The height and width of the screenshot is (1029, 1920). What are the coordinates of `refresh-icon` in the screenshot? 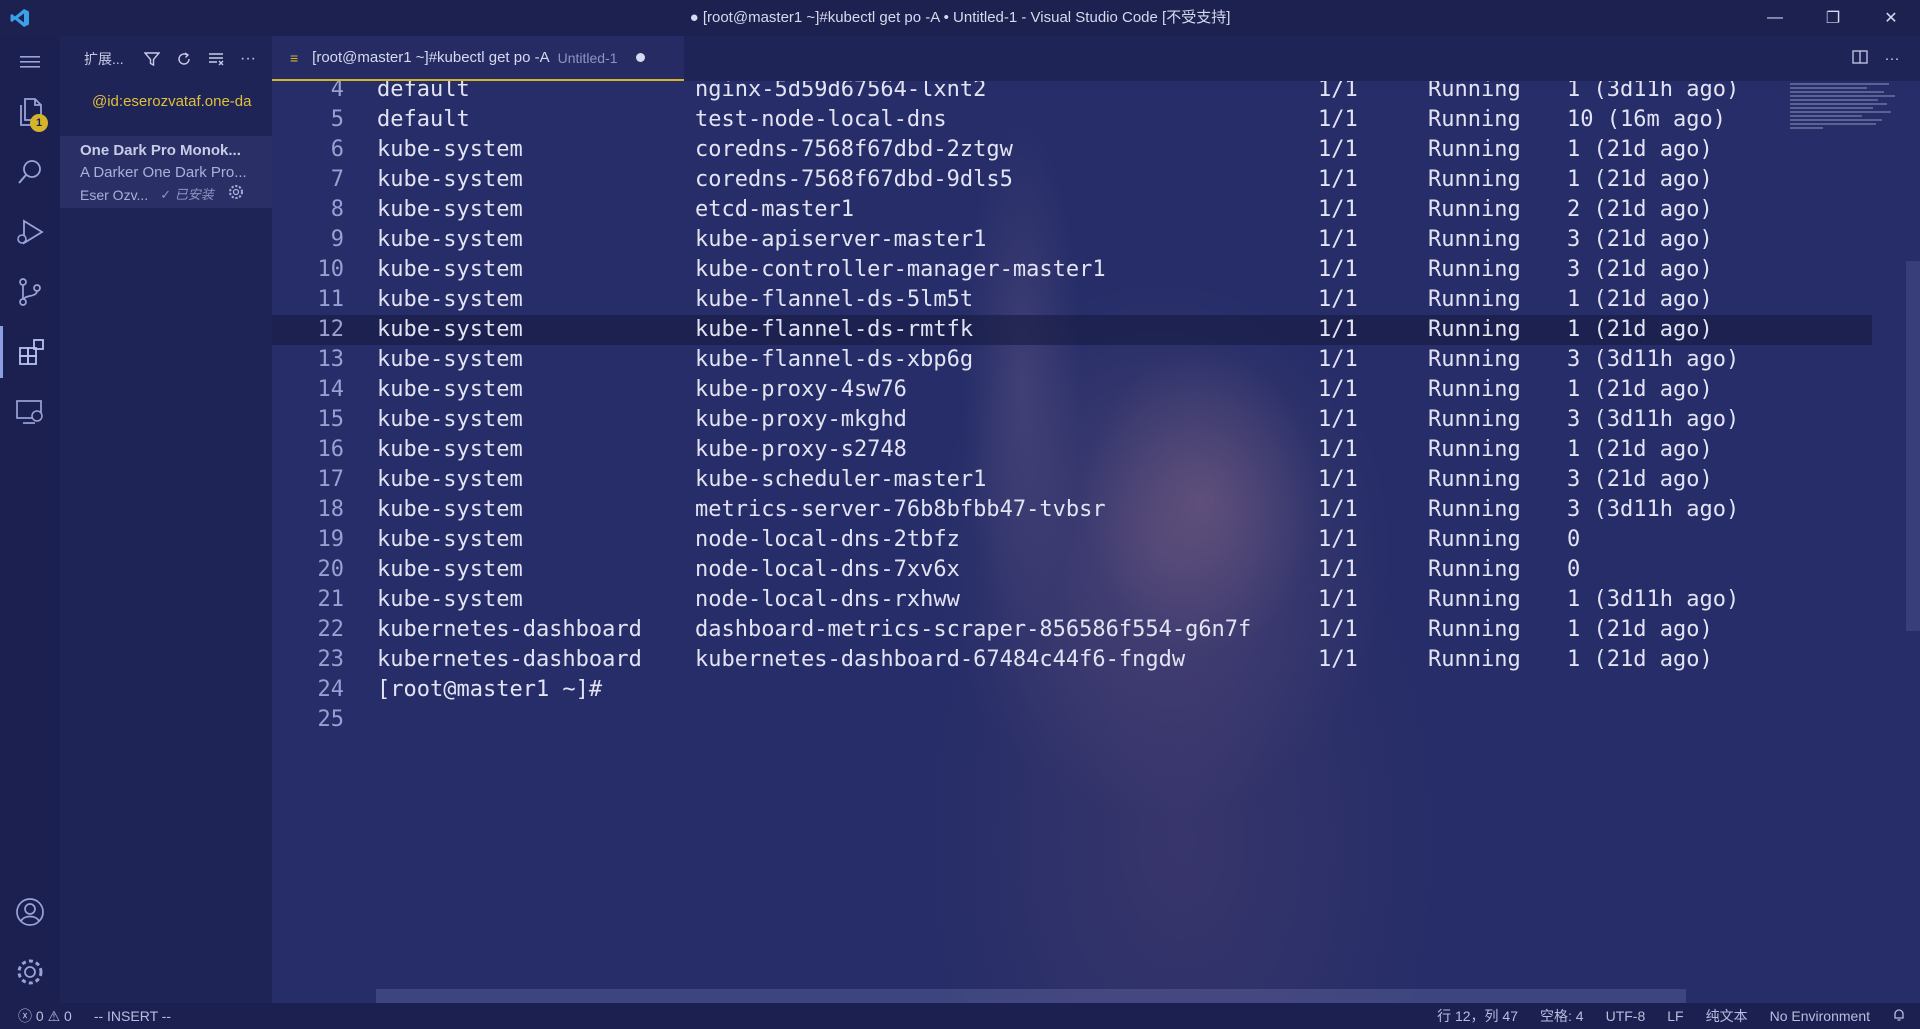 It's located at (184, 58).